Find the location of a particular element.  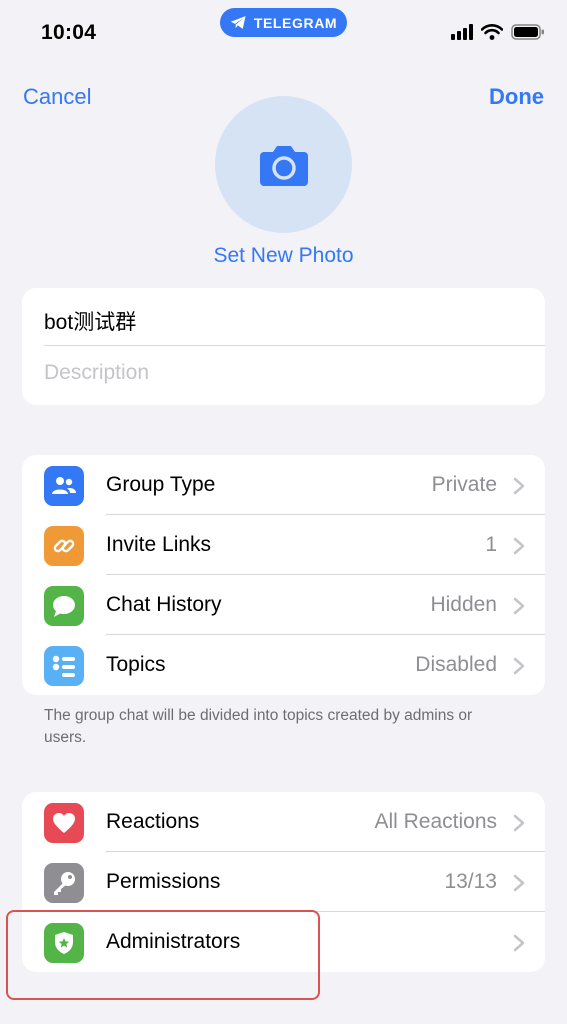

cellular-signal-icon is located at coordinates (462, 32).